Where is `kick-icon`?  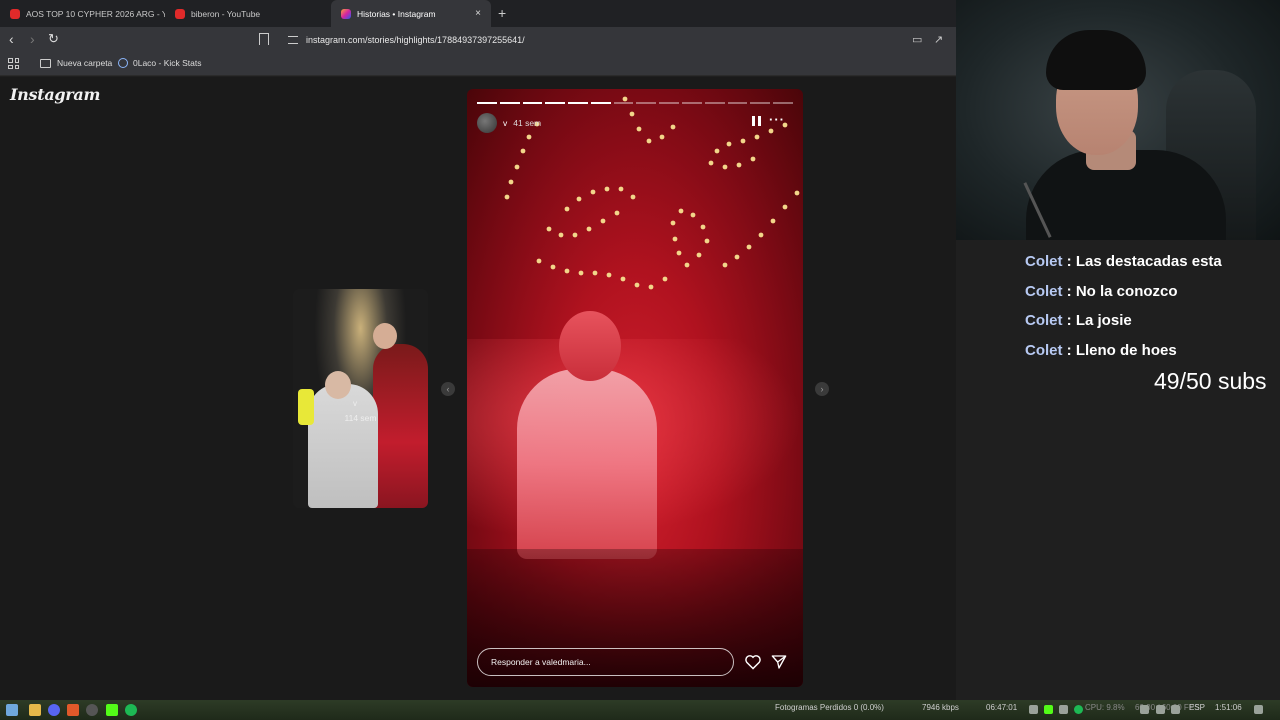 kick-icon is located at coordinates (123, 63).